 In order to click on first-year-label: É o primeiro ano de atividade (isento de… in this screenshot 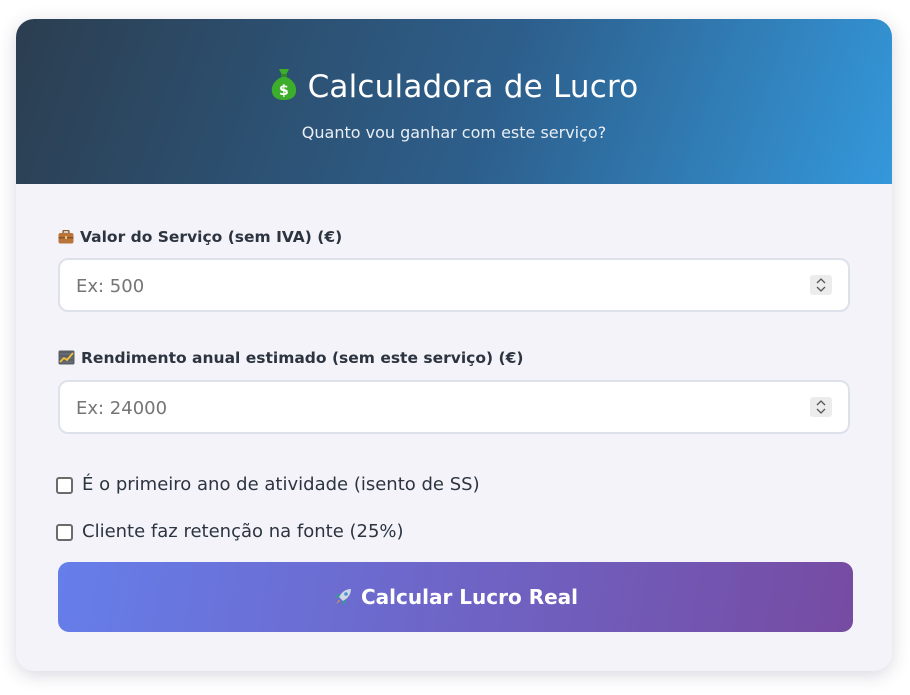, I will do `click(281, 484)`.